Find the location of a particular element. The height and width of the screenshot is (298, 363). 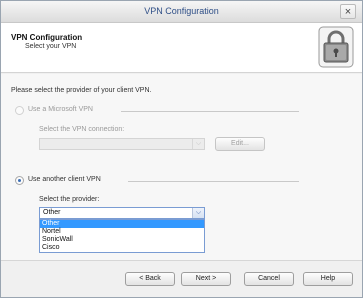

other-vpn-radio is located at coordinates (19, 180).